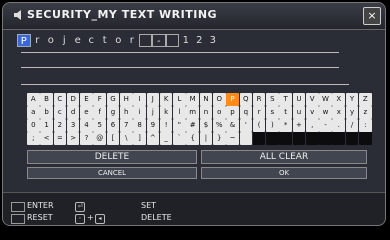 Image resolution: width=390 pixels, height=240 pixels. Describe the element at coordinates (153, 138) in the screenshot. I see `keyboard-key: ^` at that location.